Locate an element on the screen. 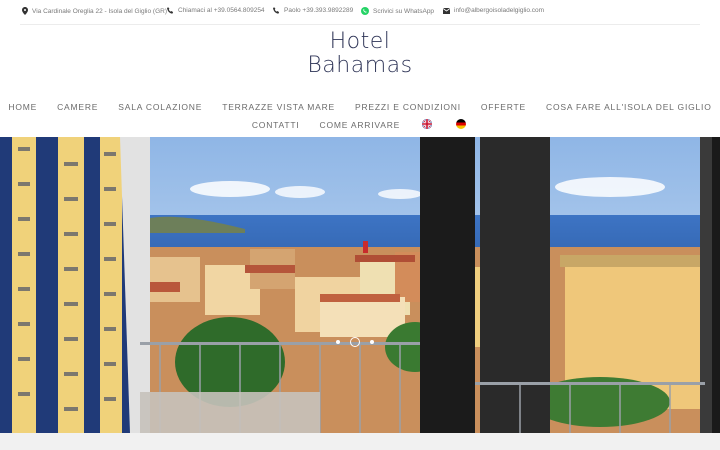 The width and height of the screenshot is (720, 450). nav-offerte: OFFERTE is located at coordinates (503, 107).